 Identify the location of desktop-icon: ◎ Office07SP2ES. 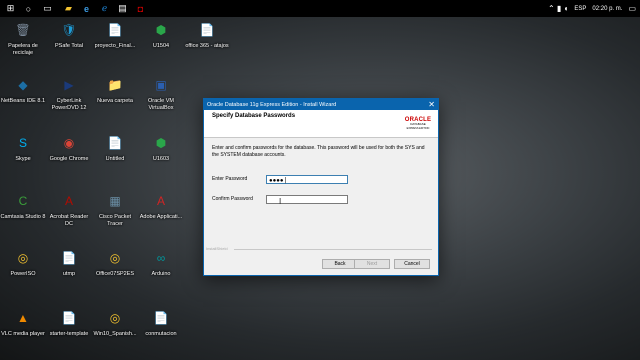
(115, 262).